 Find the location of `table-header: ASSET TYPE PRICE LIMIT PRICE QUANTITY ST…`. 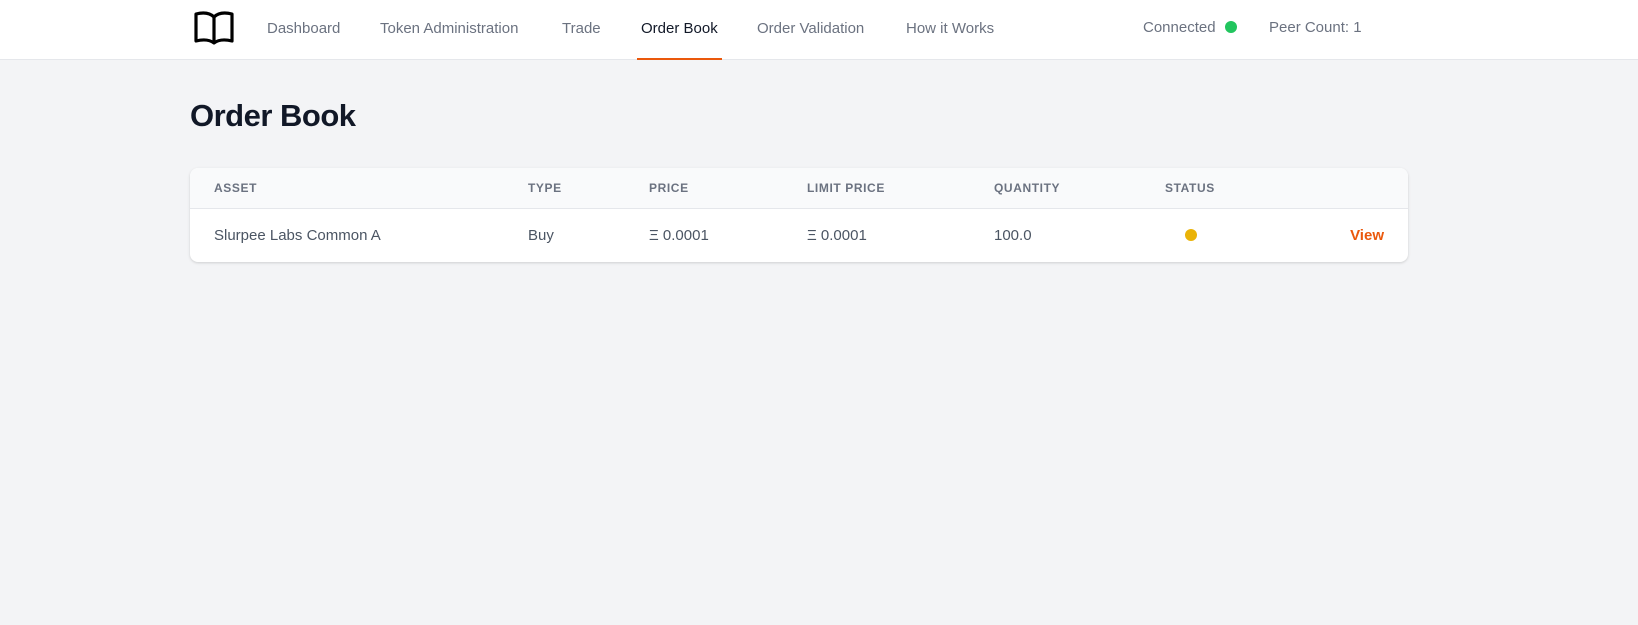

table-header: ASSET TYPE PRICE LIMIT PRICE QUANTITY ST… is located at coordinates (799, 188).